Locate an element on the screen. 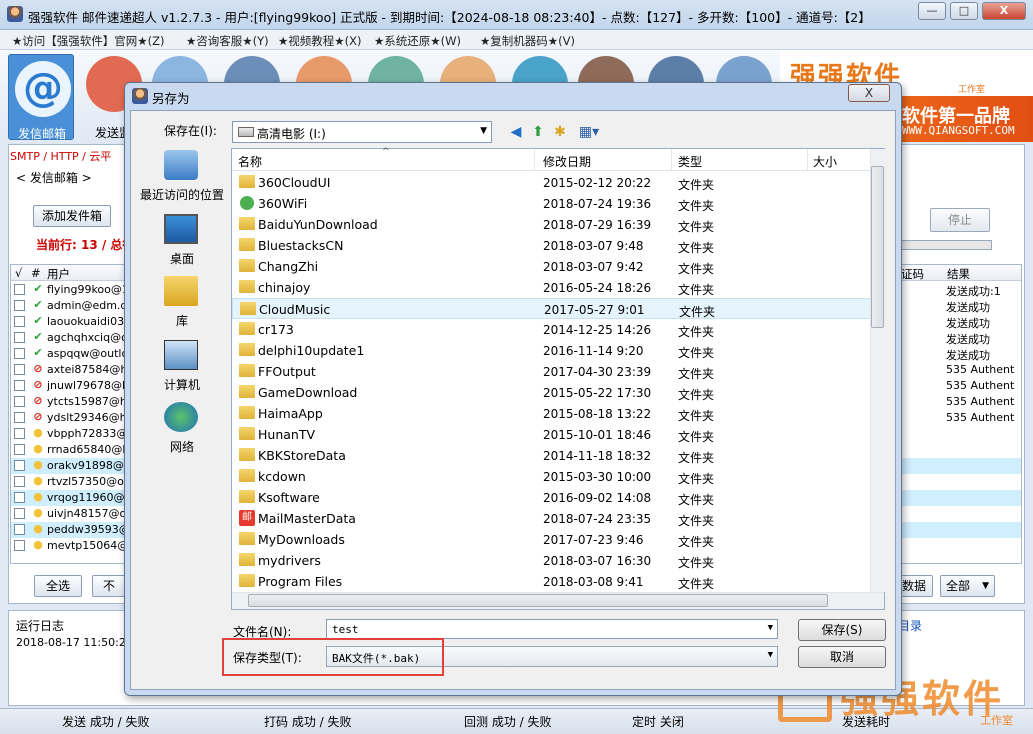 The image size is (1033, 734). file-row: HaimaApp 2015-08-18 13:22 文件夹 is located at coordinates (552, 413).